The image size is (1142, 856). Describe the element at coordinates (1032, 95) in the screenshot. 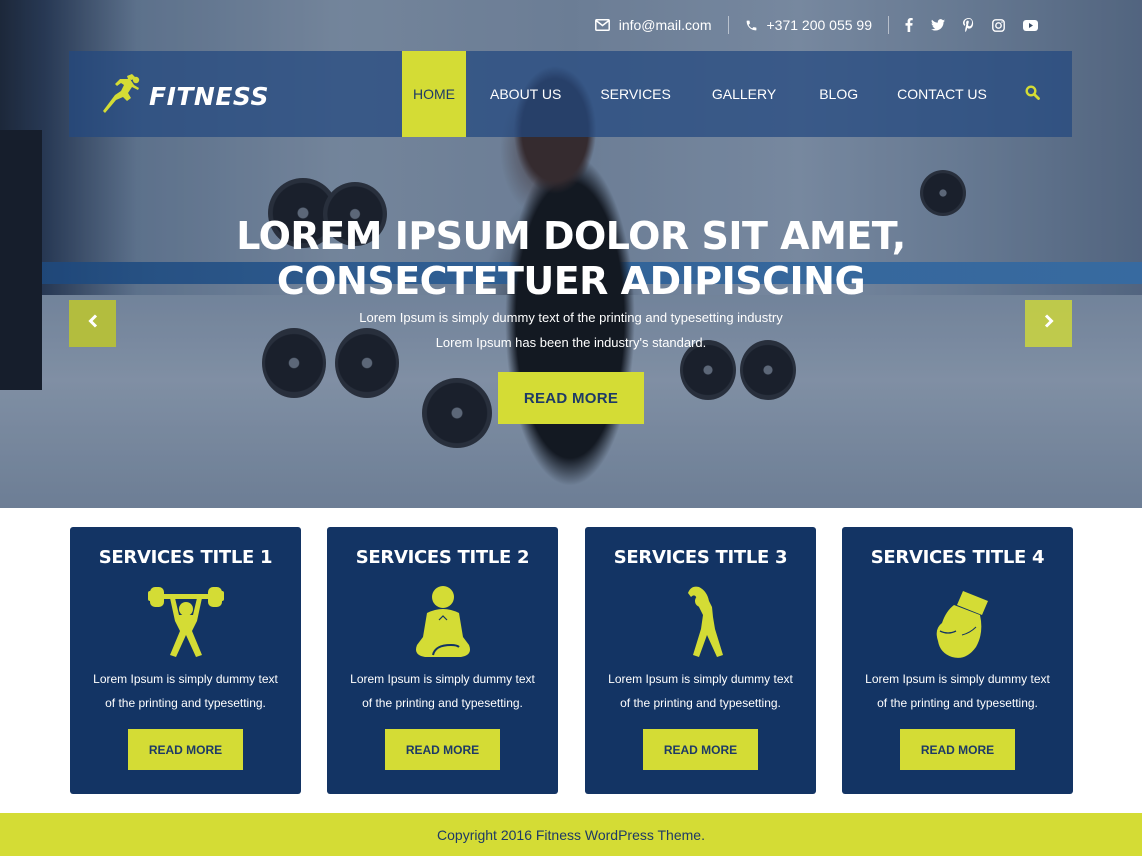

I see `search-icon` at that location.